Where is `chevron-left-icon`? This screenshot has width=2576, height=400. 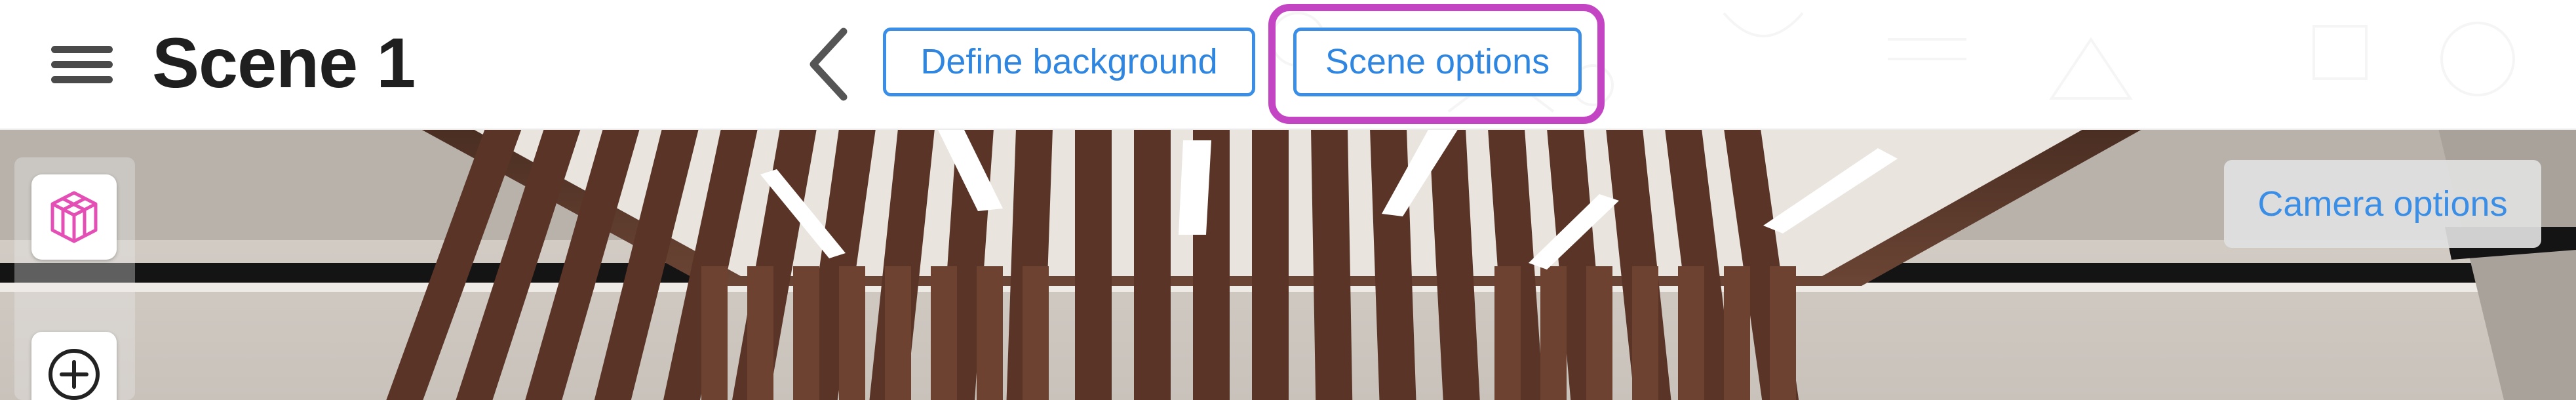 chevron-left-icon is located at coordinates (829, 64).